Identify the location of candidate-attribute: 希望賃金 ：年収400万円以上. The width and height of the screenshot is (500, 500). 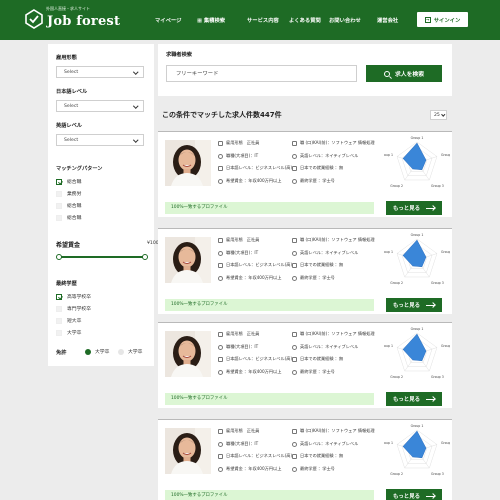
(249, 278).